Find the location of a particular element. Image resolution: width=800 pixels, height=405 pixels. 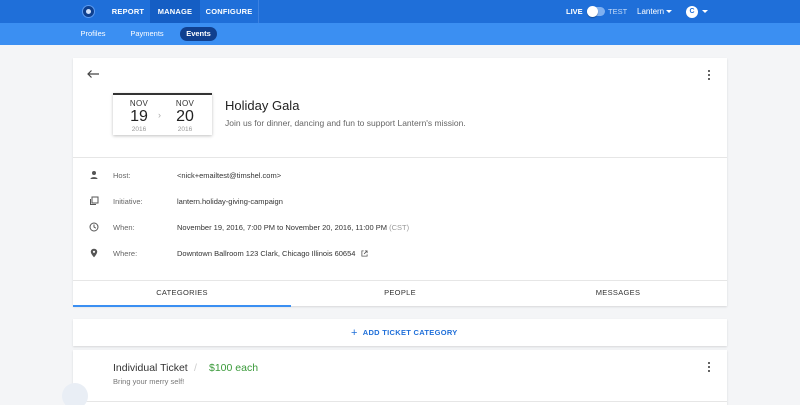

add-ticket-category-button: + ADD TICKET CATEGORY is located at coordinates (404, 333).